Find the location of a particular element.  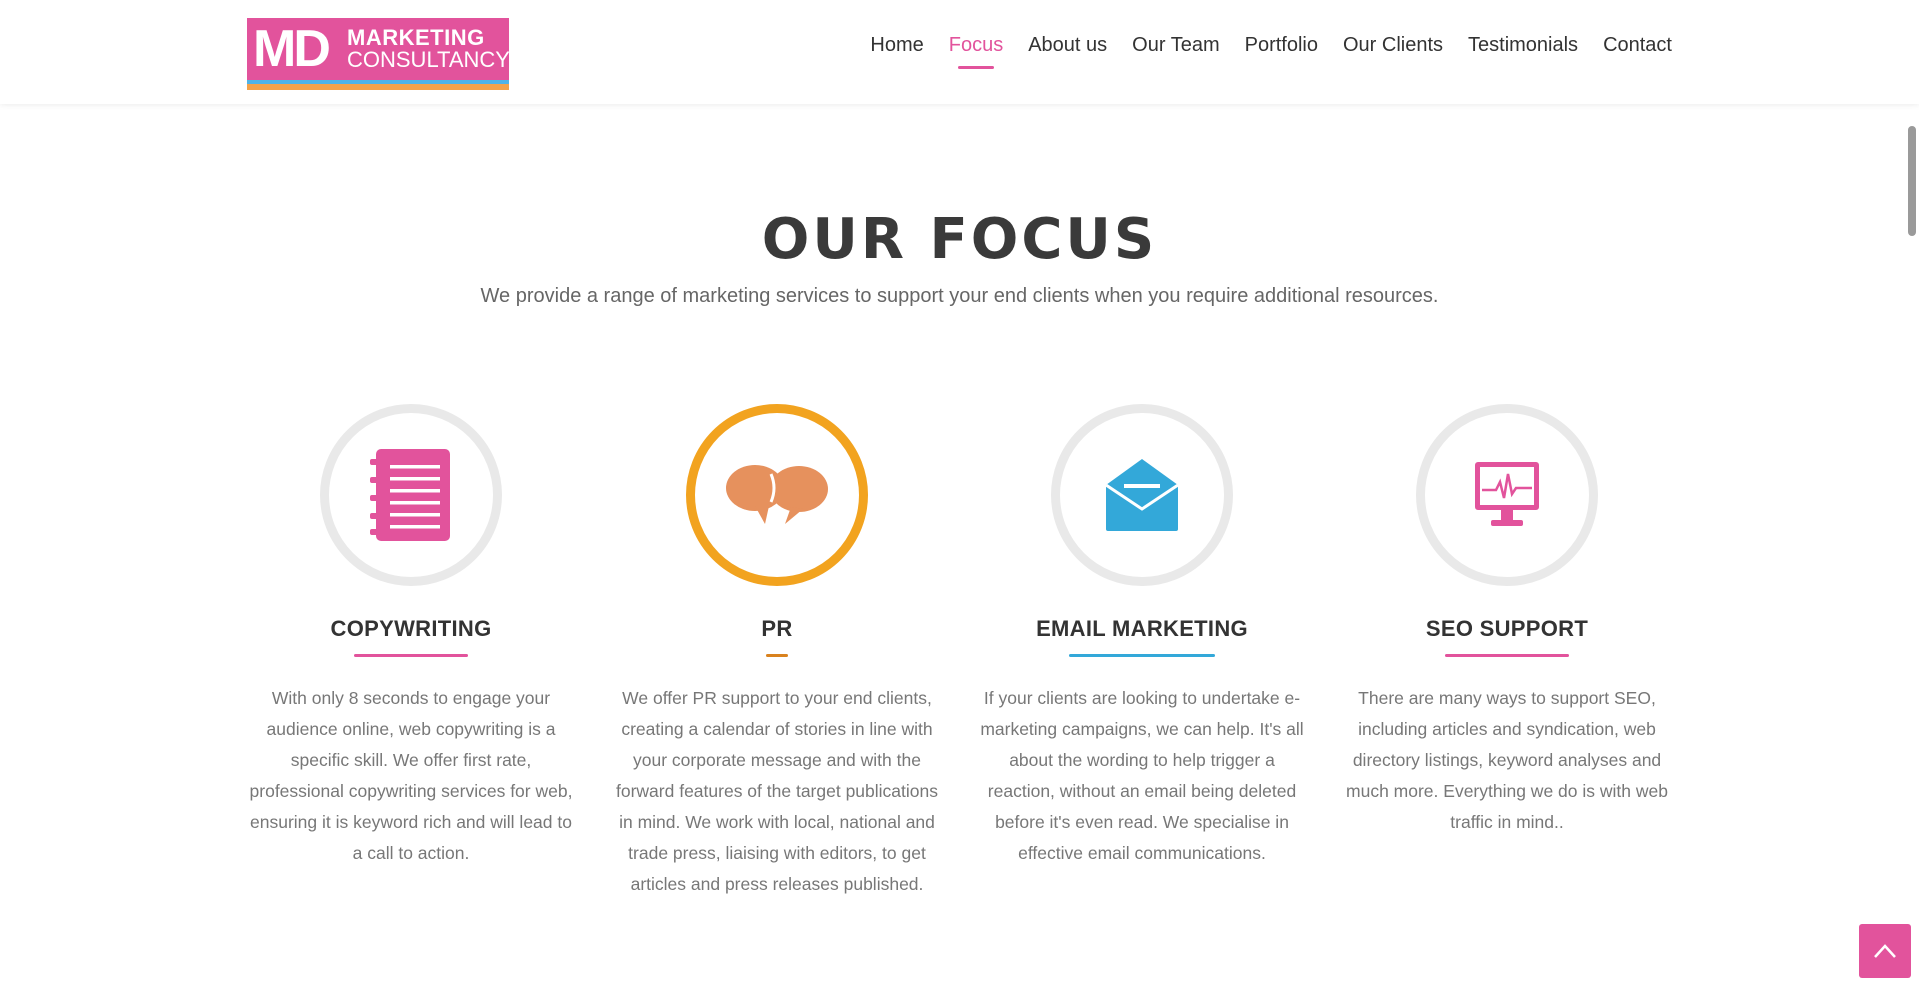

envelope-icon is located at coordinates (1142, 495).